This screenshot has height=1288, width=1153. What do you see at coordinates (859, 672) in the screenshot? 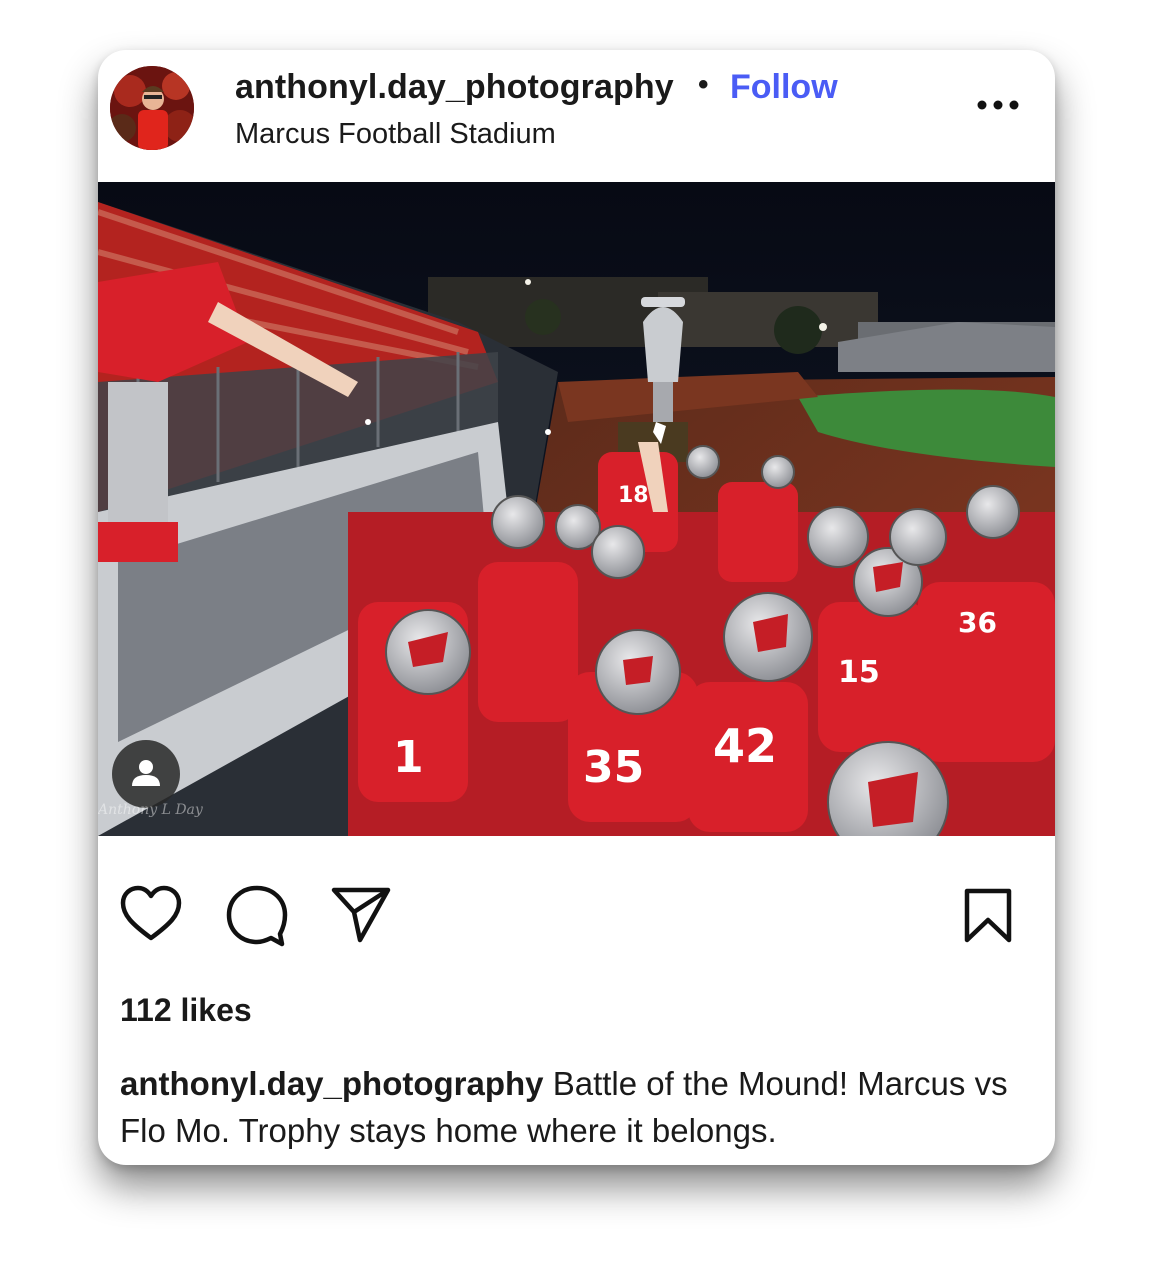
I see `svg-text: 15` at bounding box center [859, 672].